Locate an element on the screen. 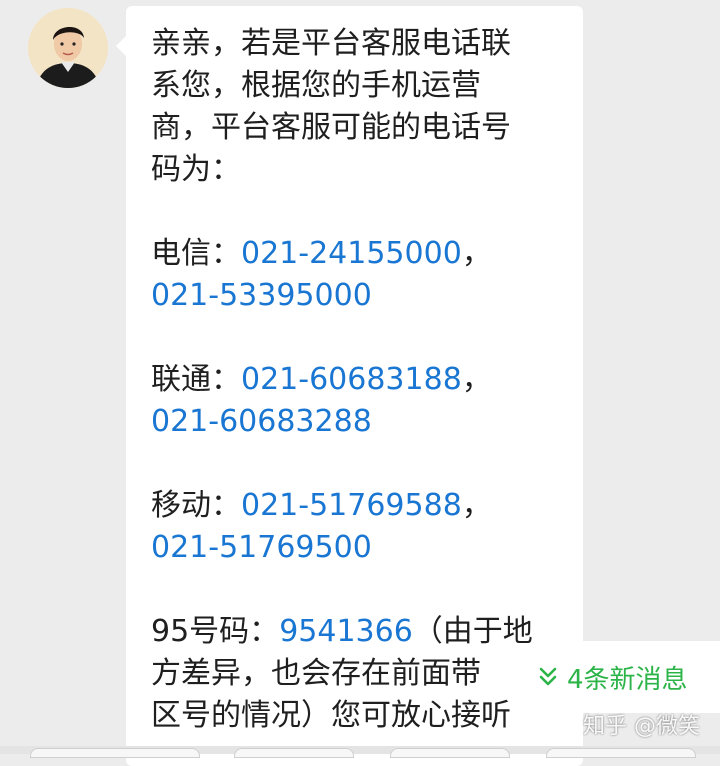 Image resolution: width=720 pixels, height=766 pixels. new-messages-label: 4条新消息 is located at coordinates (627, 679).